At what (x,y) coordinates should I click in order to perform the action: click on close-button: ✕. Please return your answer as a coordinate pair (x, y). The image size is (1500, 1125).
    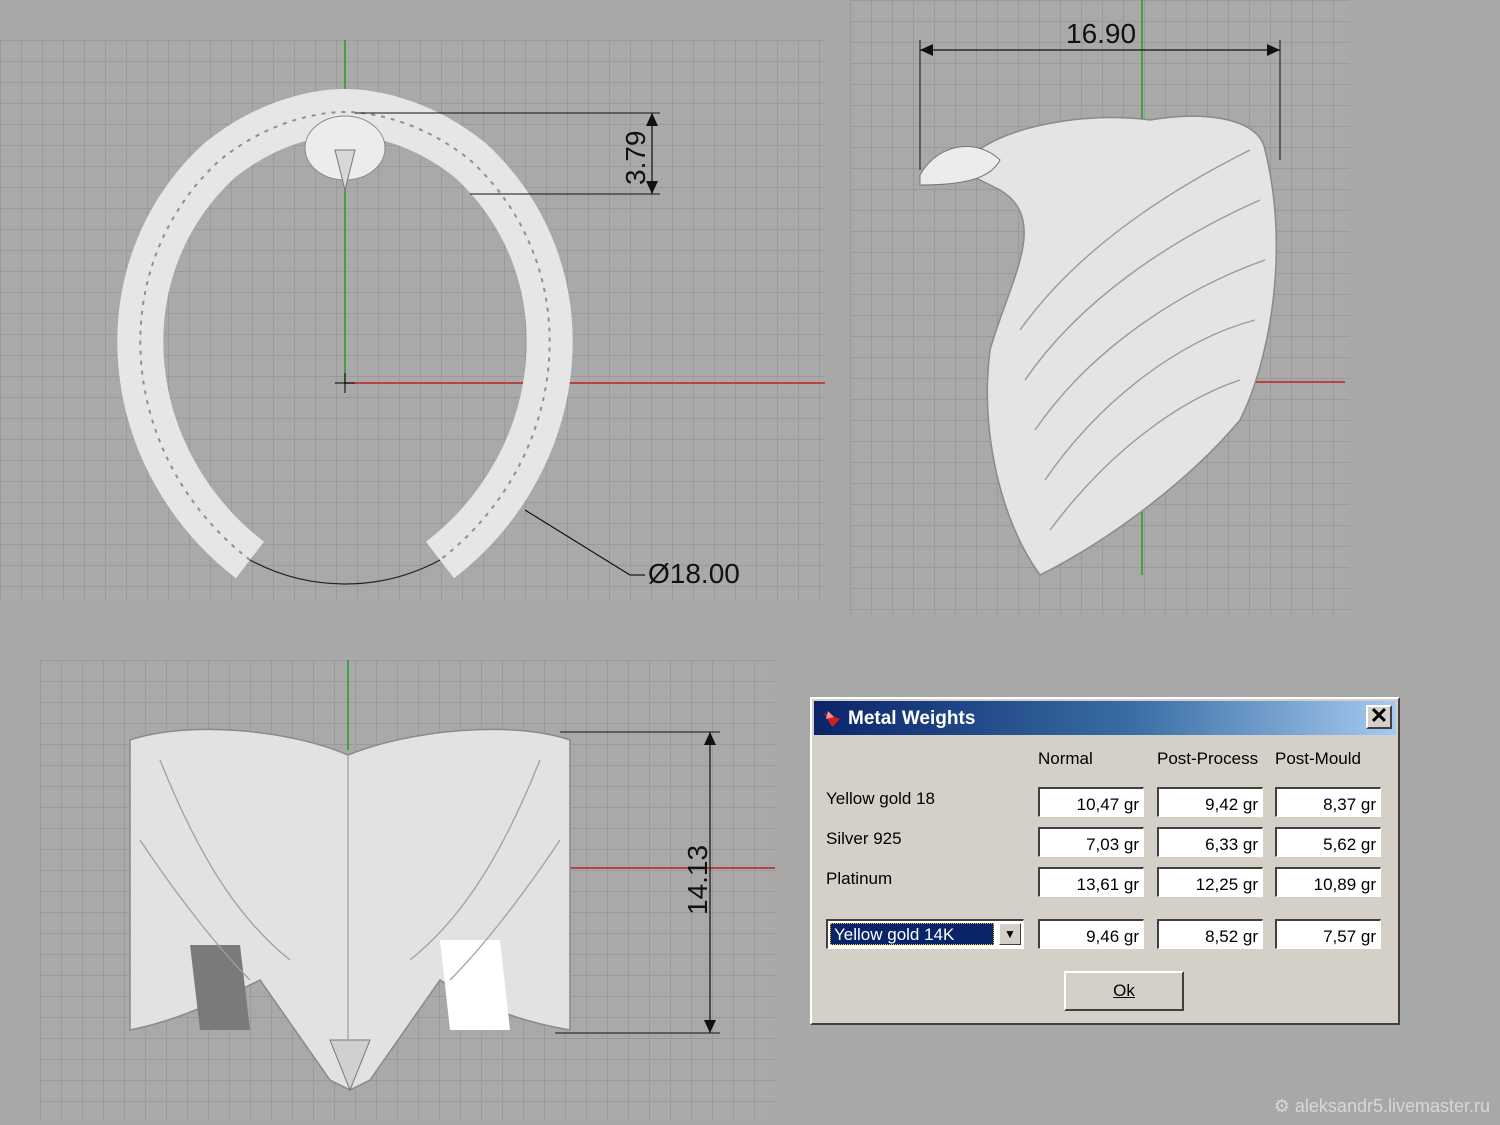
    Looking at the image, I should click on (1379, 717).